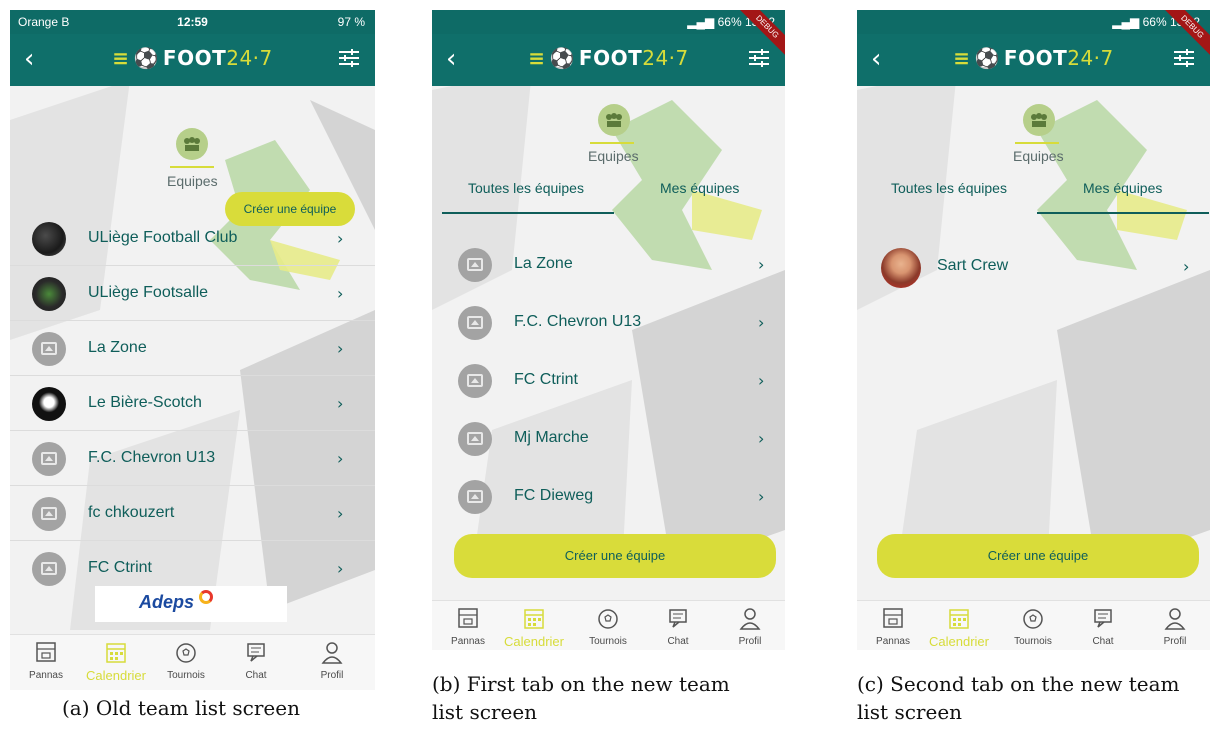 Image resolution: width=1220 pixels, height=730 pixels. I want to click on battery-label: 97 %, so click(351, 22).